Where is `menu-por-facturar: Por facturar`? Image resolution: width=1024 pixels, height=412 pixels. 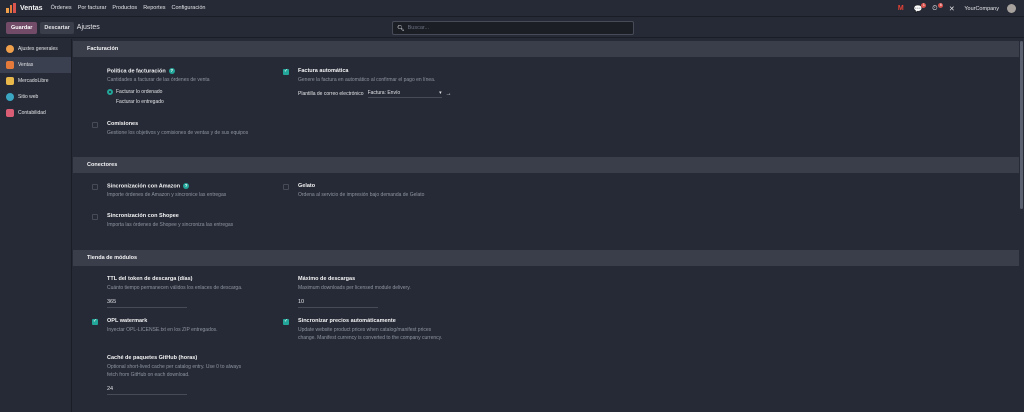
menu-por-facturar: Por facturar is located at coordinates (92, 8).